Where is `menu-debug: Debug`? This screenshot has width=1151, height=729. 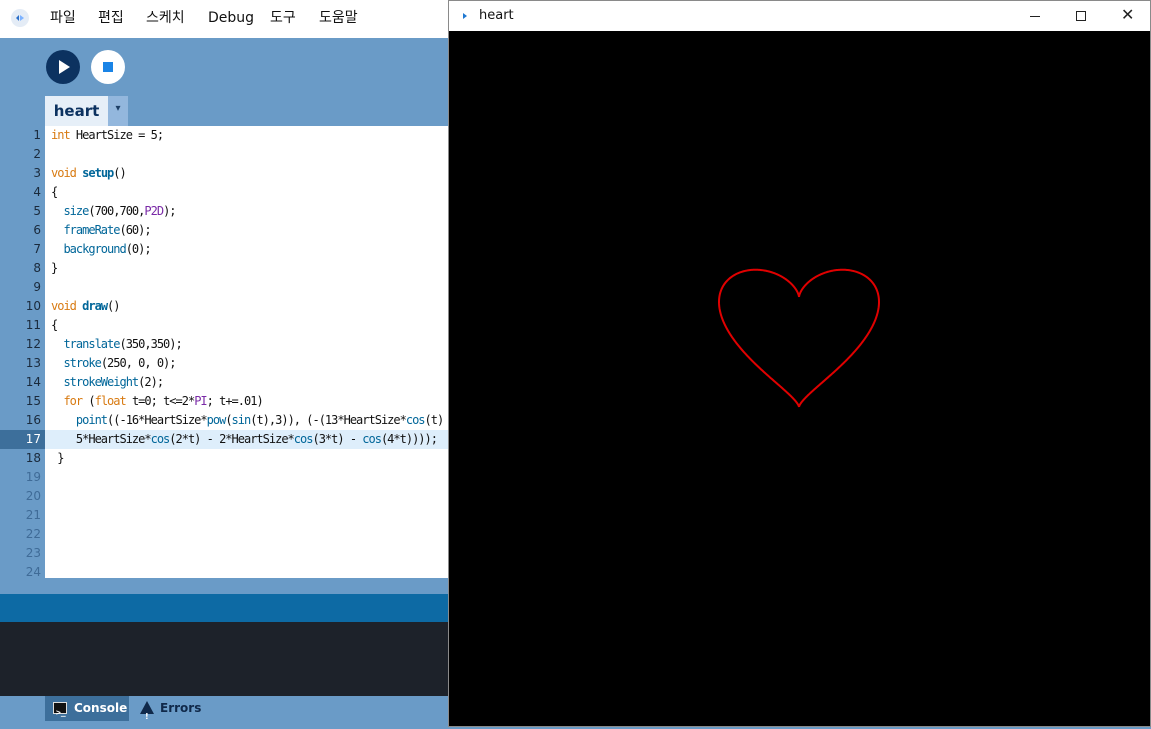 menu-debug: Debug is located at coordinates (231, 18).